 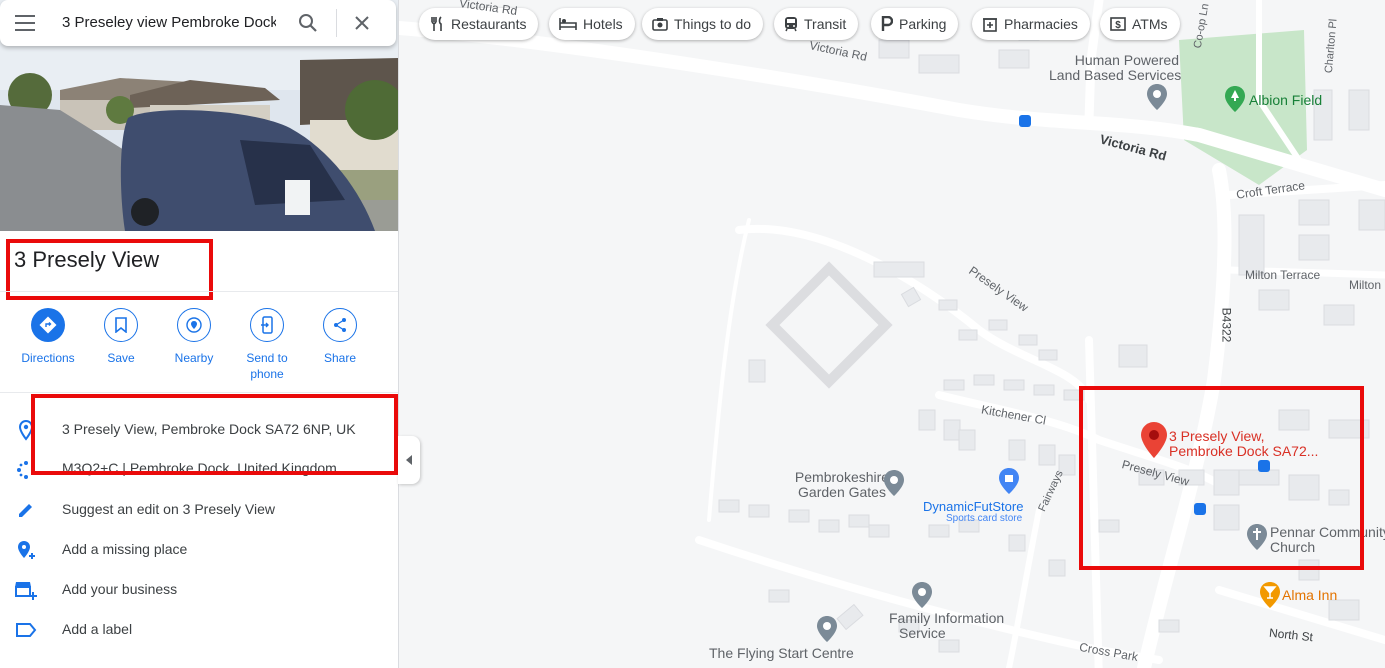 I want to click on atm-icon: $, so click(x=1118, y=24).